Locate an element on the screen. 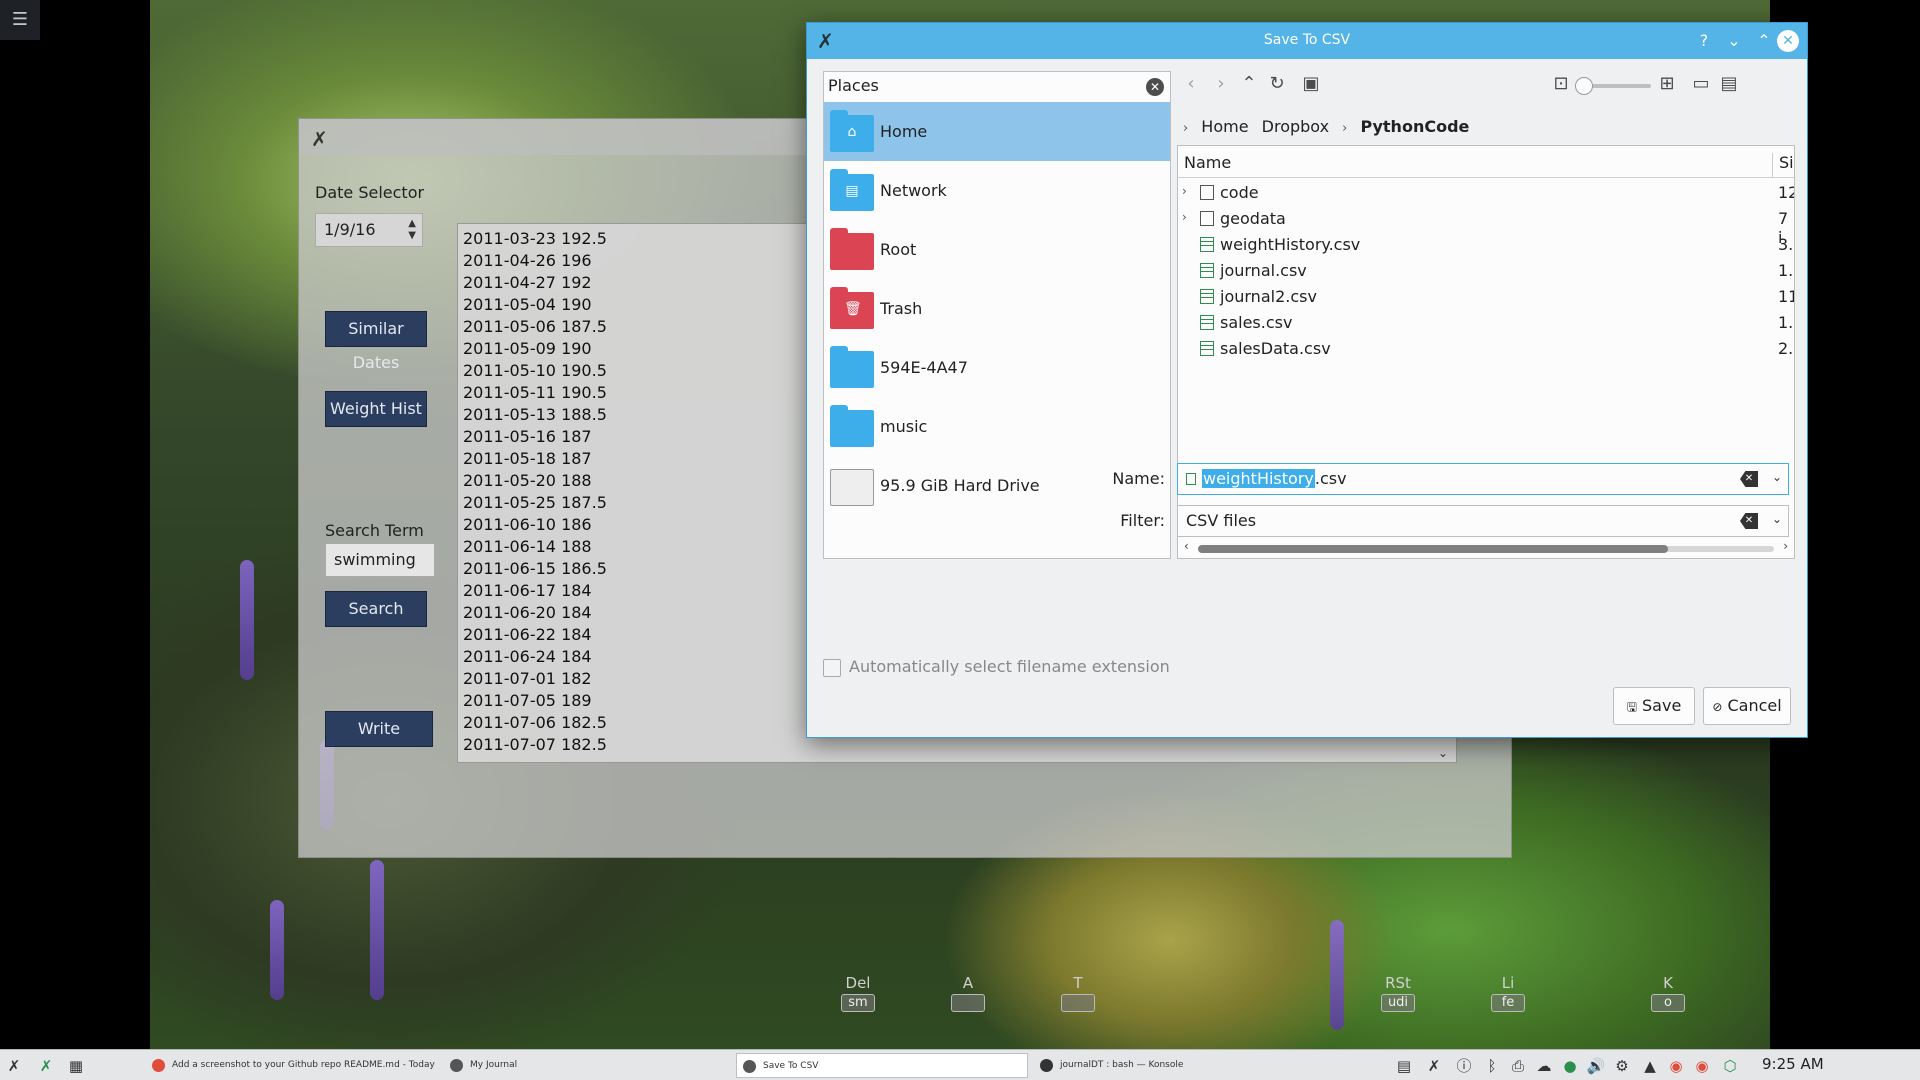 The height and width of the screenshot is (1080, 1920). tray-expand-icon: ▲ is located at coordinates (1650, 1066).